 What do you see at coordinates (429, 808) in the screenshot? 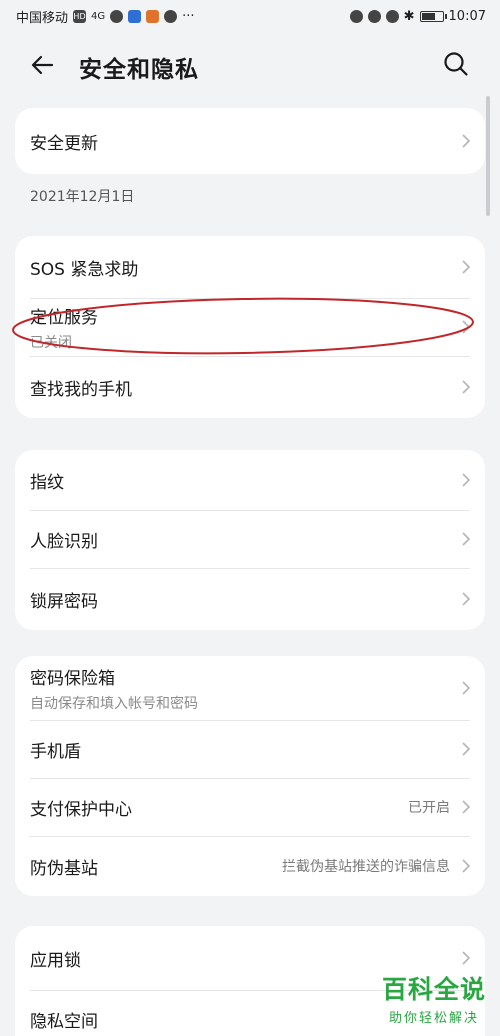
I see `payment-protection-status: 已开启` at bounding box center [429, 808].